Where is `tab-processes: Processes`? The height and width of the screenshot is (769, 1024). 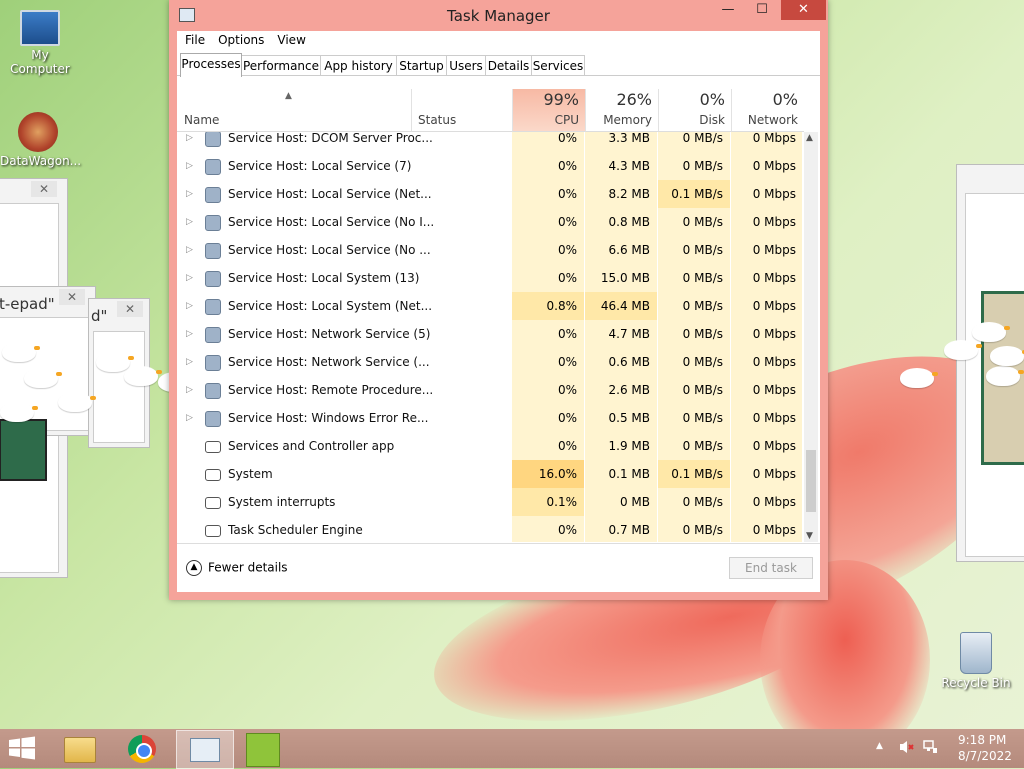 tab-processes: Processes is located at coordinates (211, 65).